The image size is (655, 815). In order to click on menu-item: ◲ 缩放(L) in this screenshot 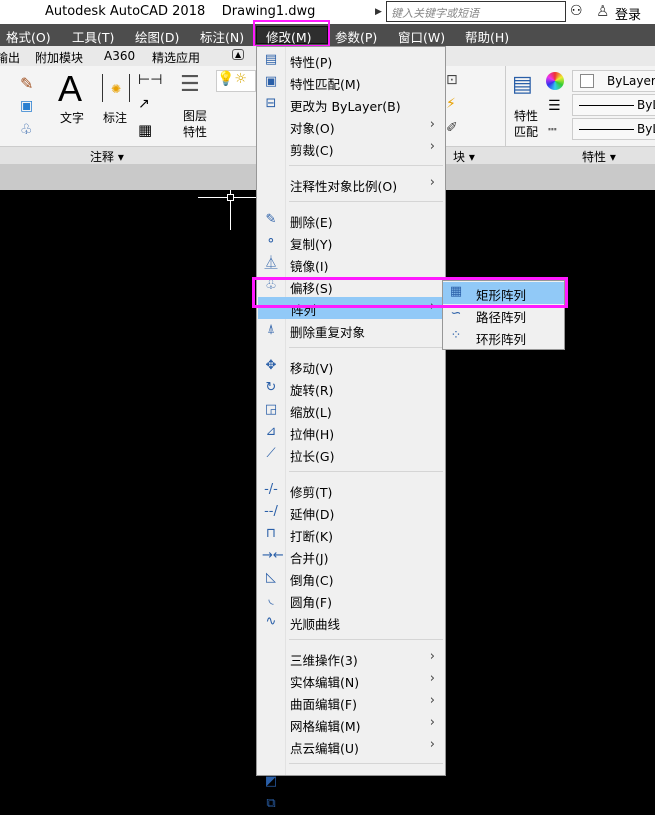, I will do `click(351, 410)`.